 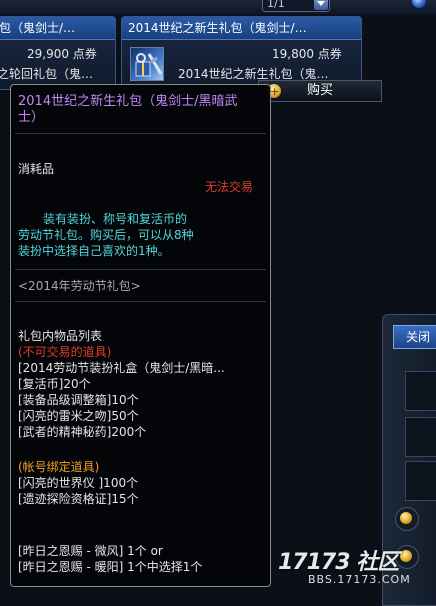 What do you see at coordinates (229, 187) in the screenshot?
I see `trade-status: 无法交易` at bounding box center [229, 187].